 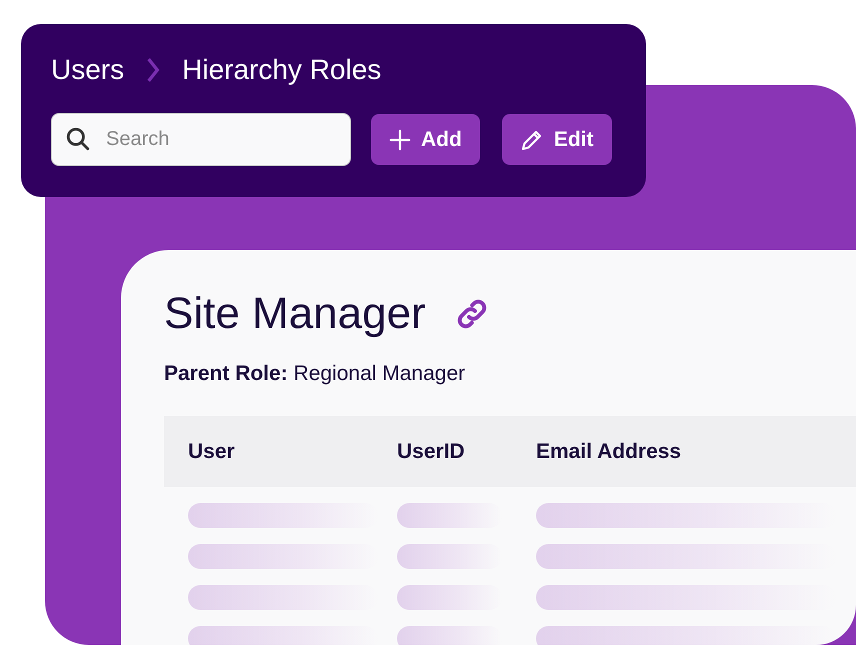 What do you see at coordinates (201, 139) in the screenshot?
I see `search-field: Search` at bounding box center [201, 139].